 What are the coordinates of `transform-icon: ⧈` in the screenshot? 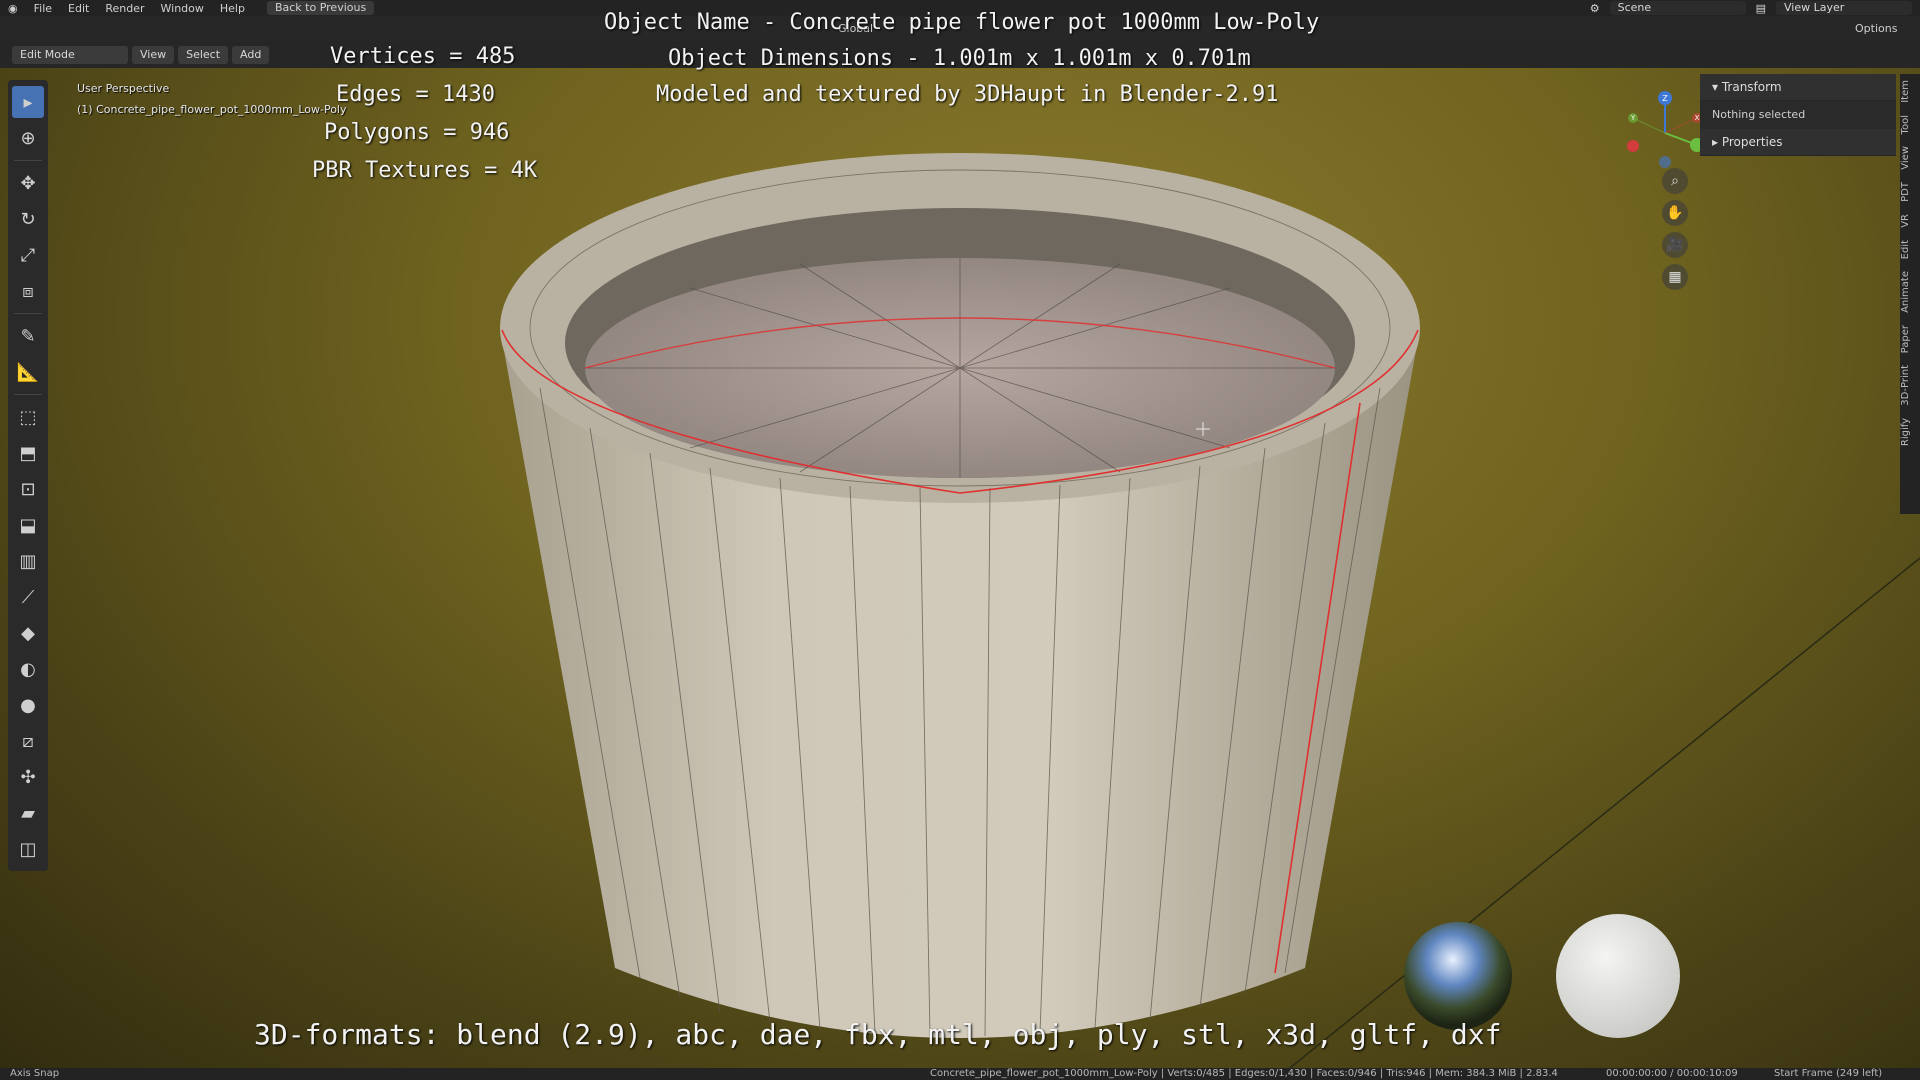 It's located at (28, 291).